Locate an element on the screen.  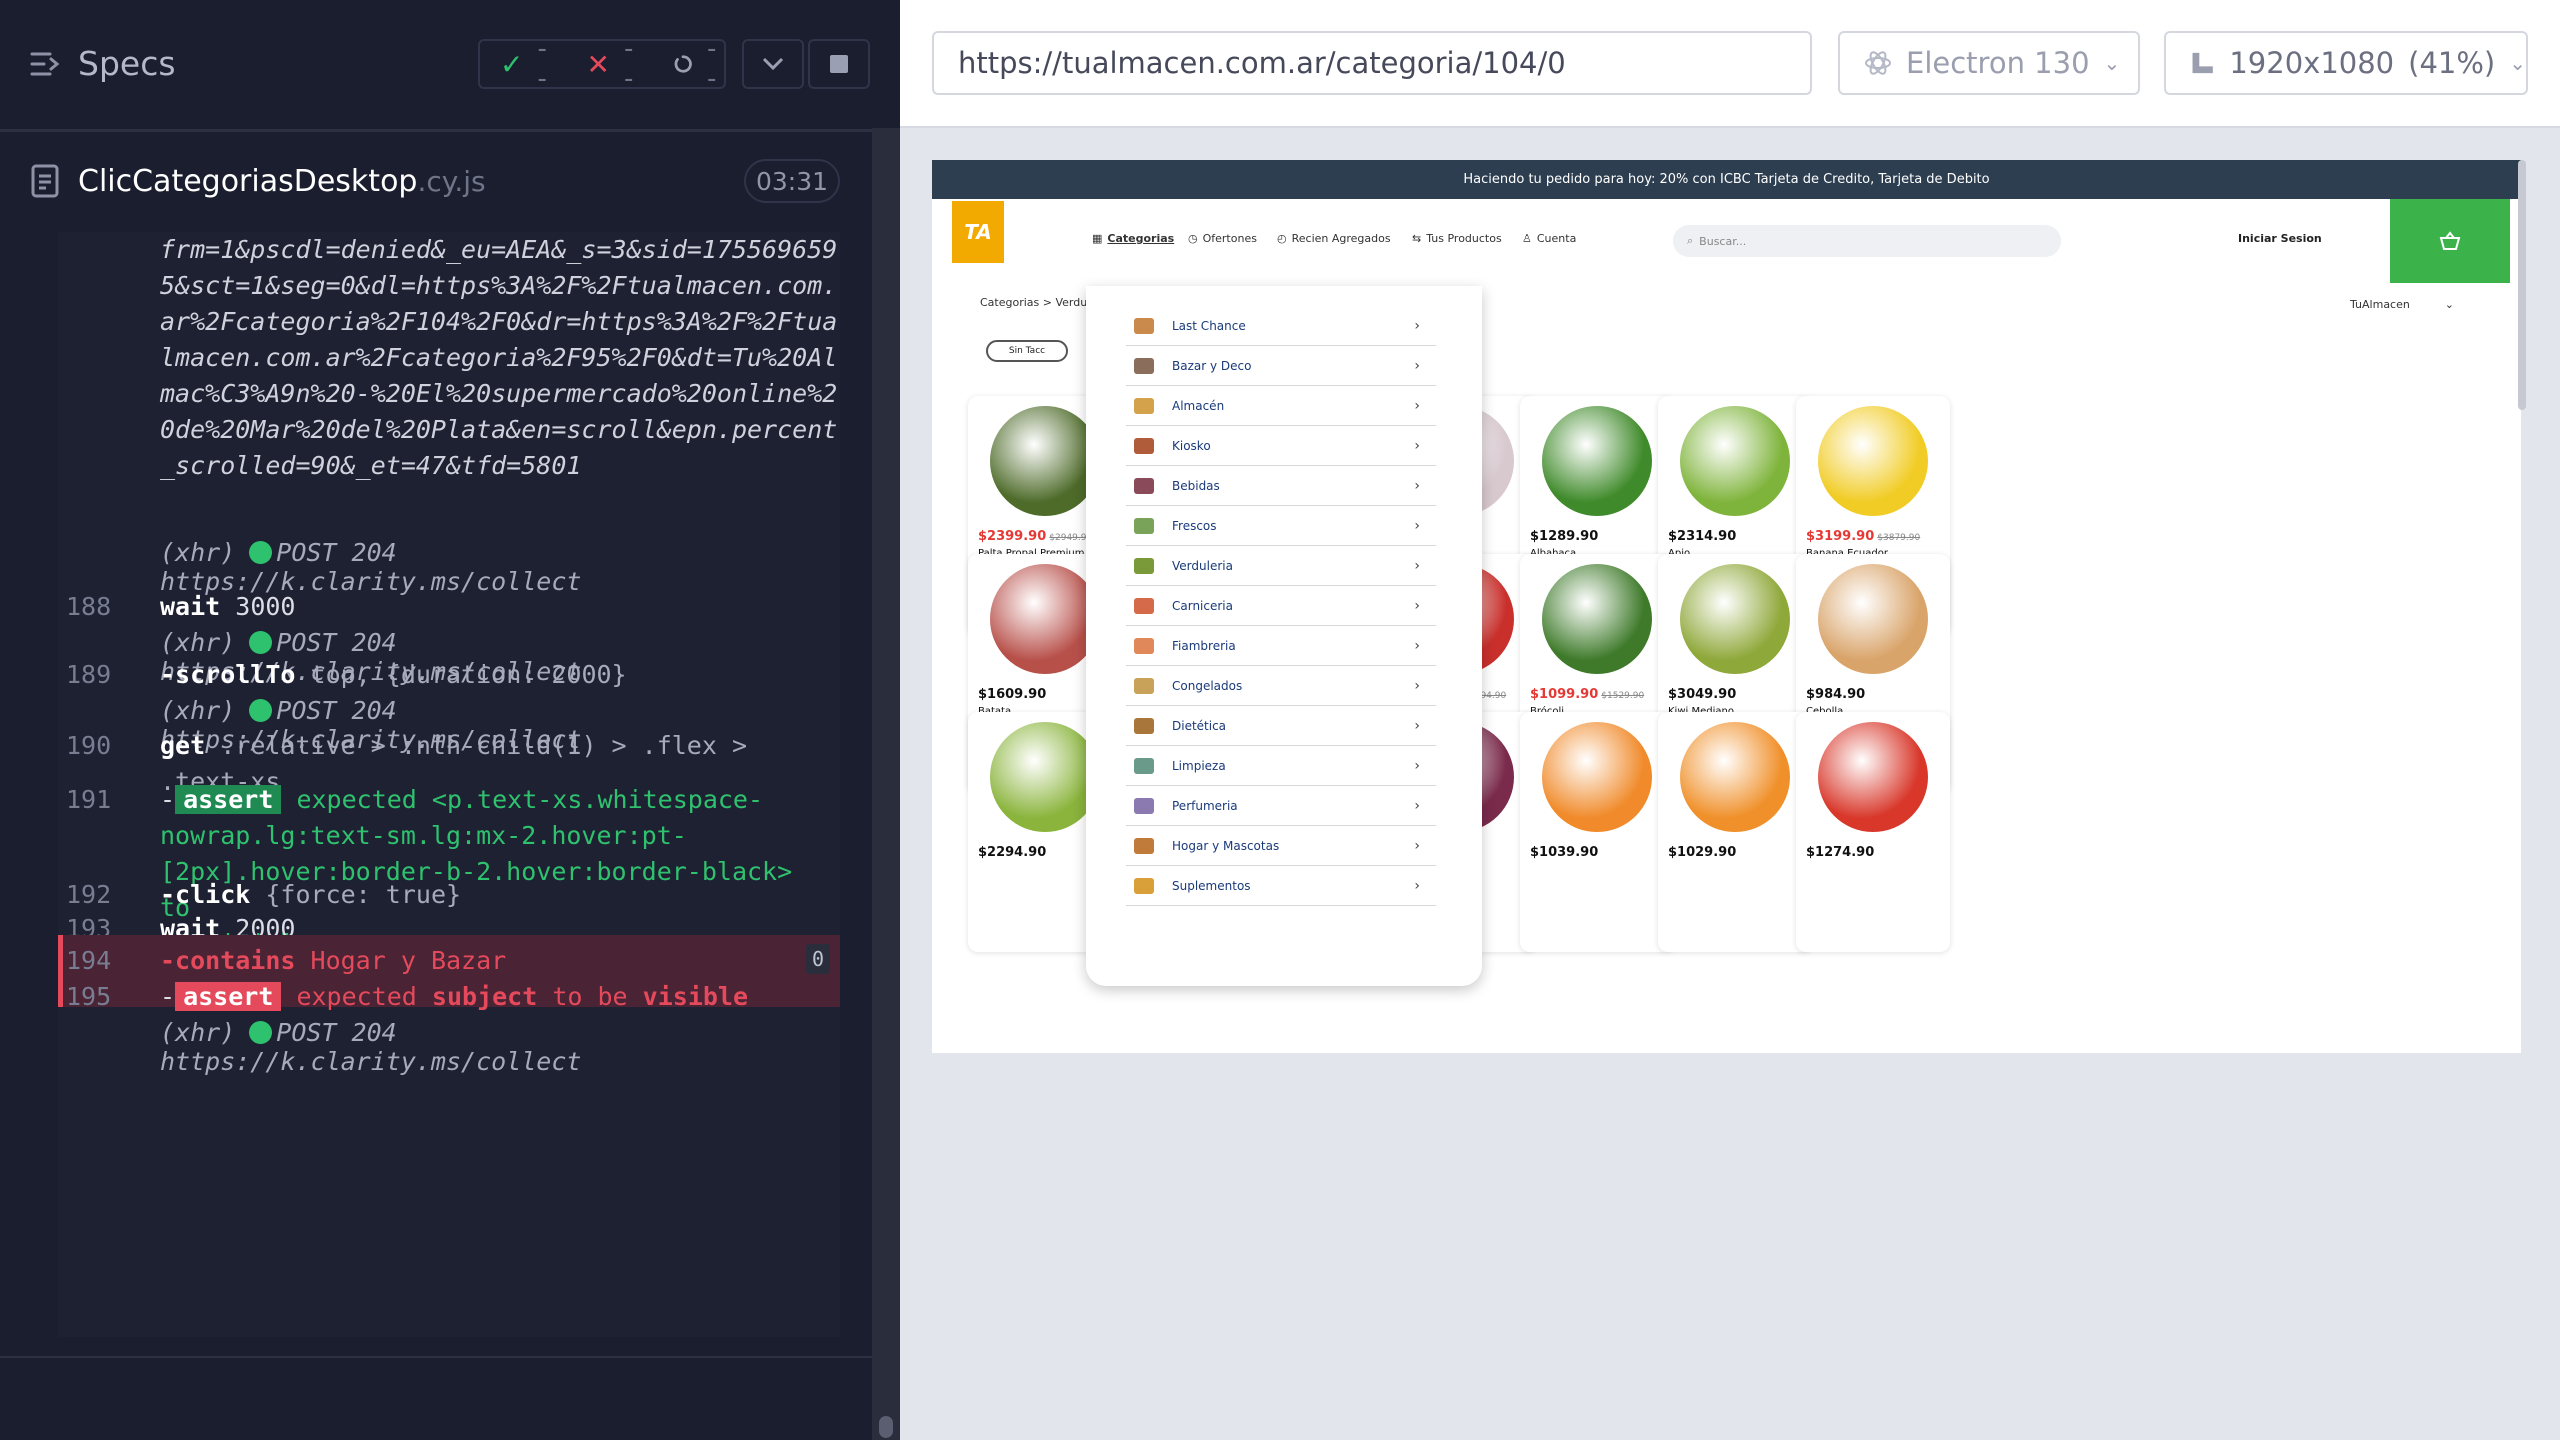
product-card: $1274.90 is located at coordinates (1873, 832).